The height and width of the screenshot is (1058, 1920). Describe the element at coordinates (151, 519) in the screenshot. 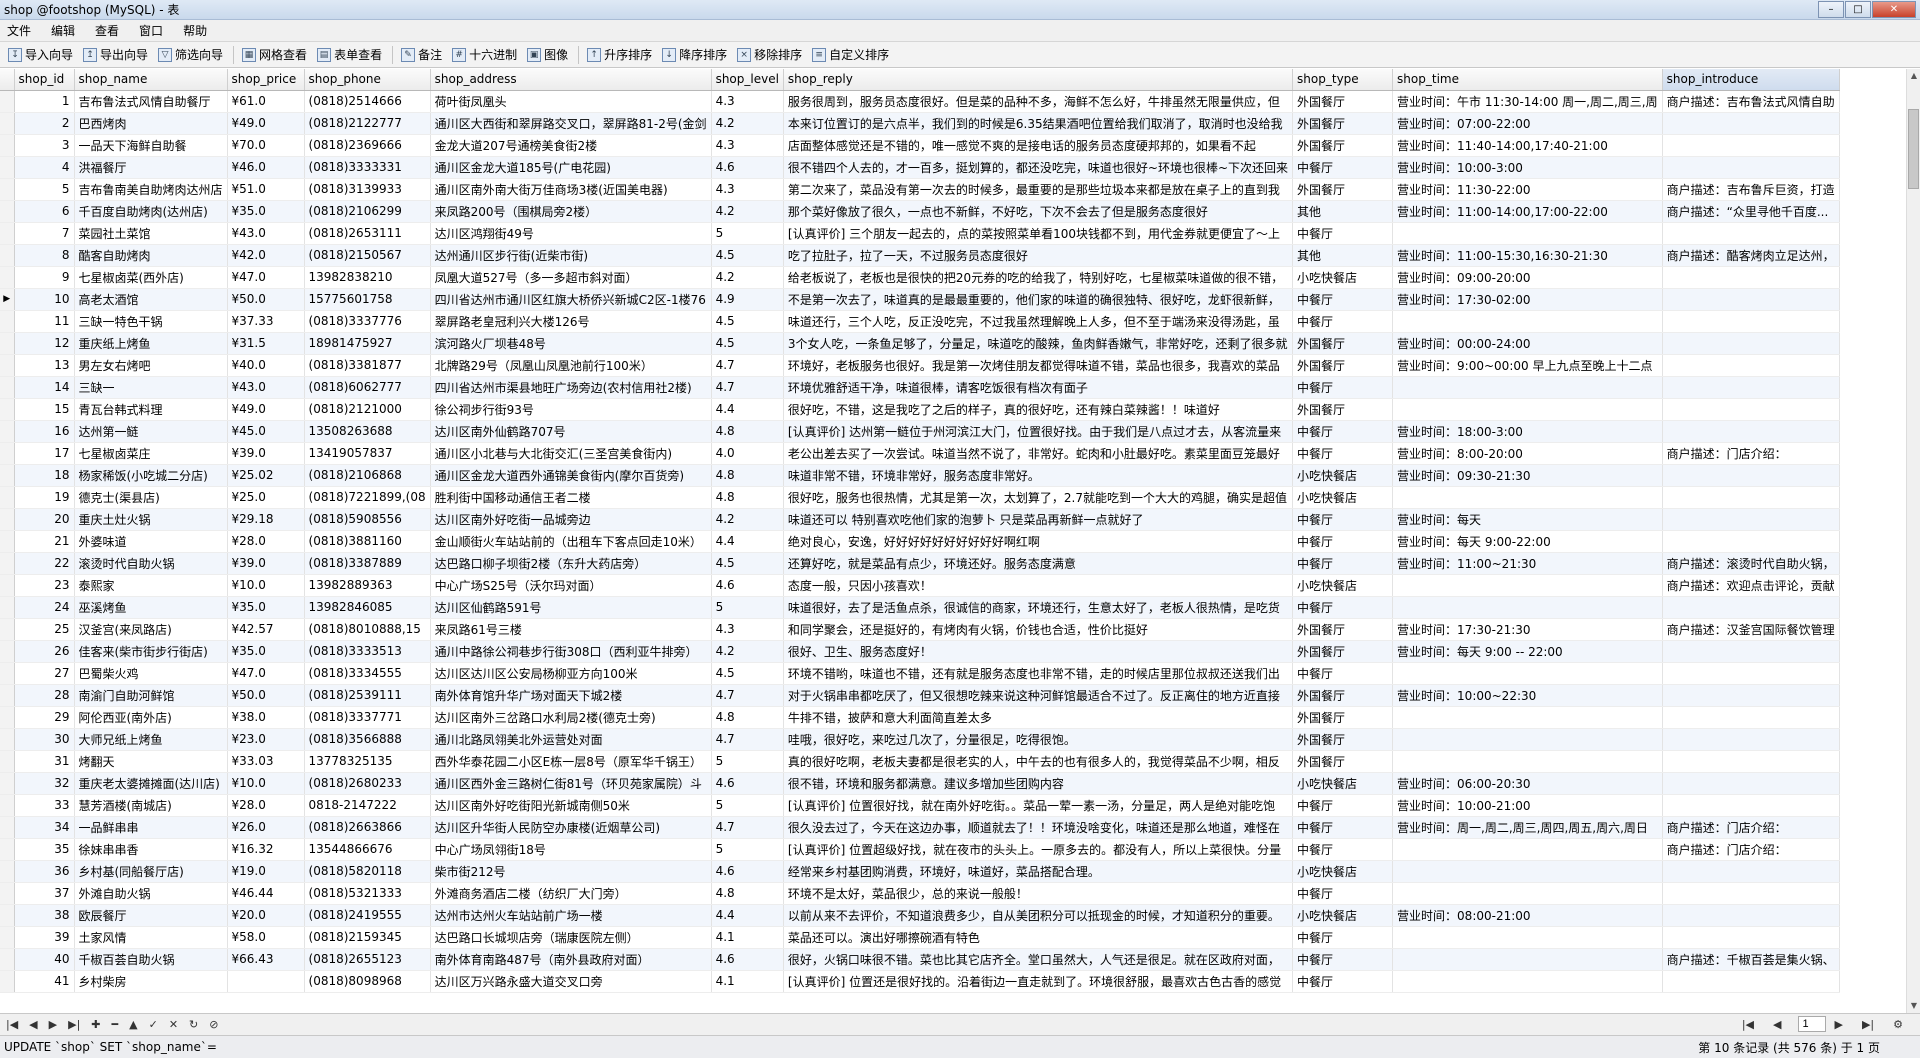

I see `cell-shop-name: 重庆土灶火锅` at that location.